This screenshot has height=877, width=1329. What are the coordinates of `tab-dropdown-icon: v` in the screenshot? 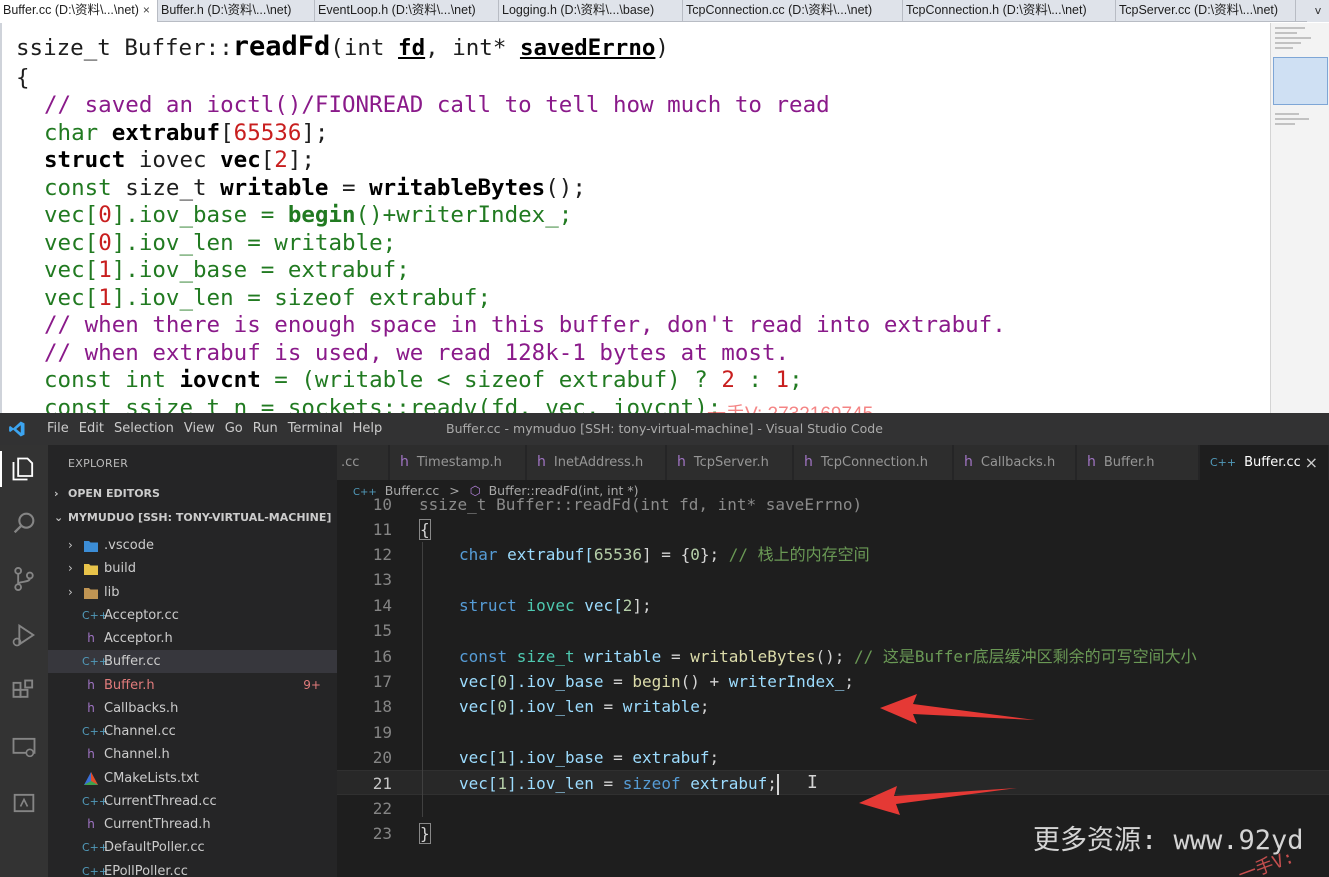 It's located at (1318, 11).